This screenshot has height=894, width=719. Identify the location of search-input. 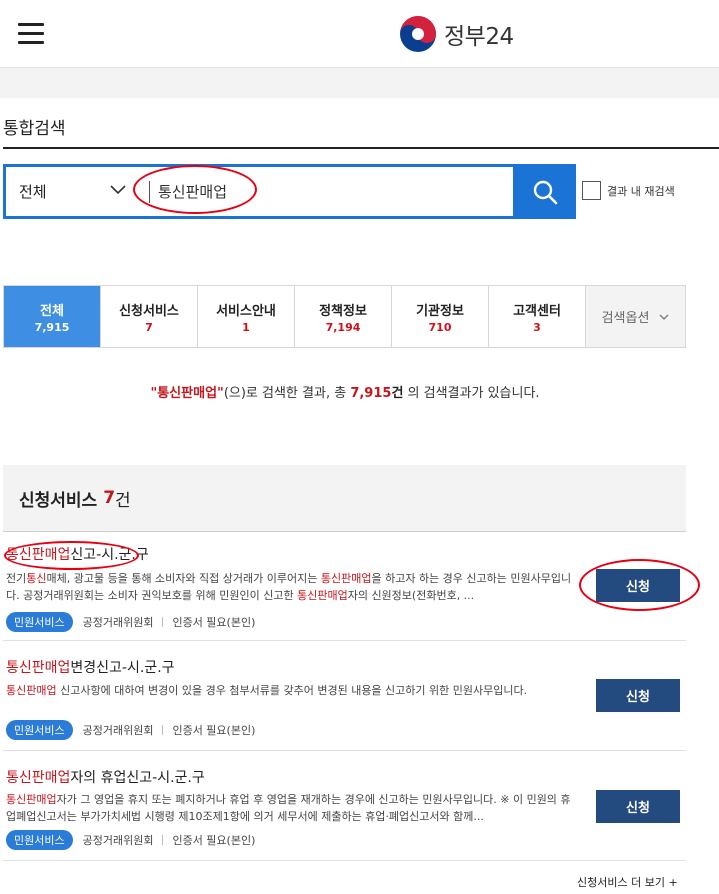
(333, 191).